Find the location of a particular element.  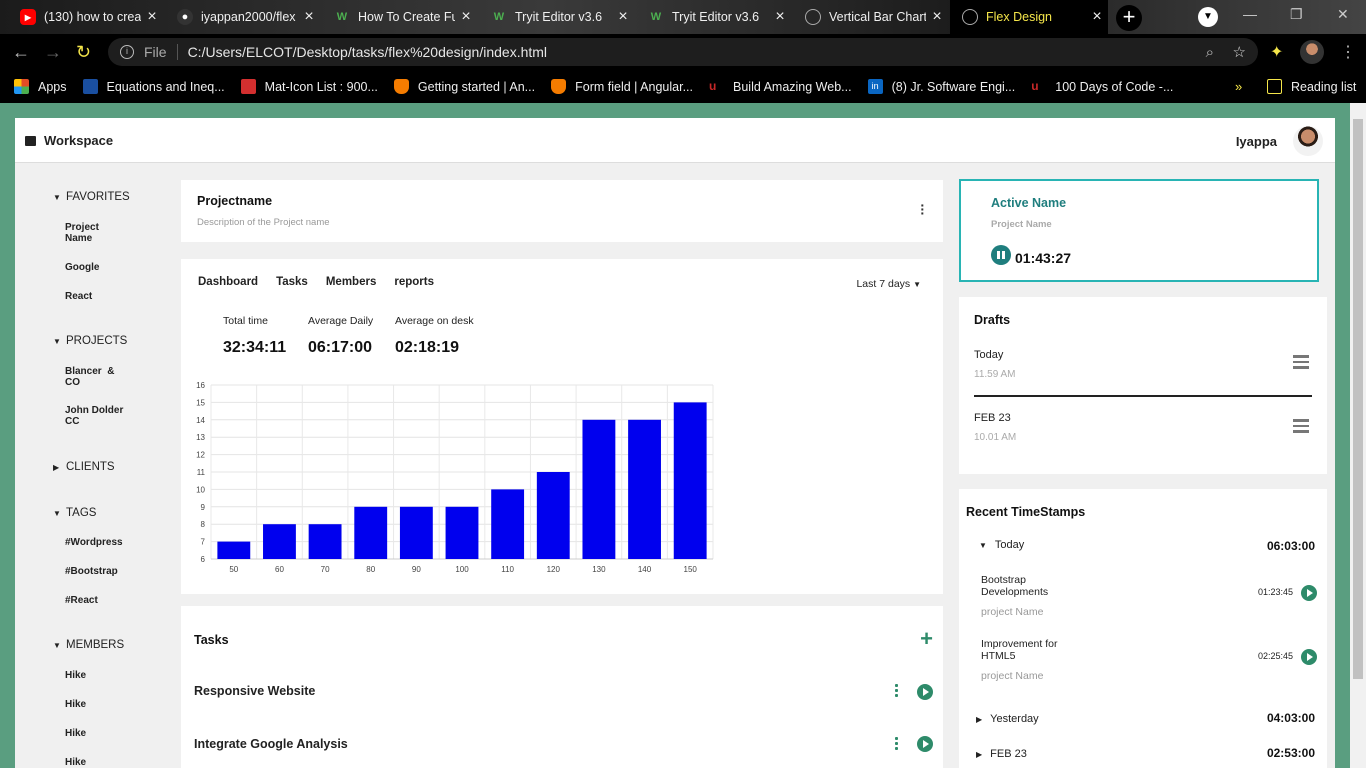

caret-down-icon: ▼ is located at coordinates (57, 341).